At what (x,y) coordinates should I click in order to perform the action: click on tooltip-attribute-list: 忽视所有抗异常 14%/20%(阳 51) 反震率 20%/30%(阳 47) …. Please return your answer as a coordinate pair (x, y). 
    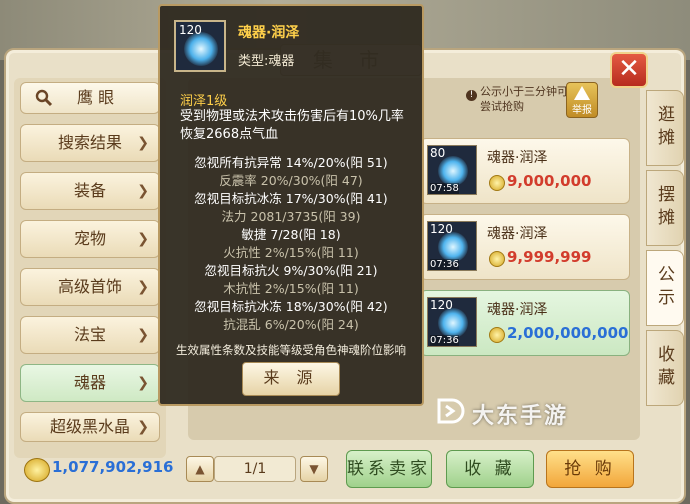
    Looking at the image, I should click on (291, 244).